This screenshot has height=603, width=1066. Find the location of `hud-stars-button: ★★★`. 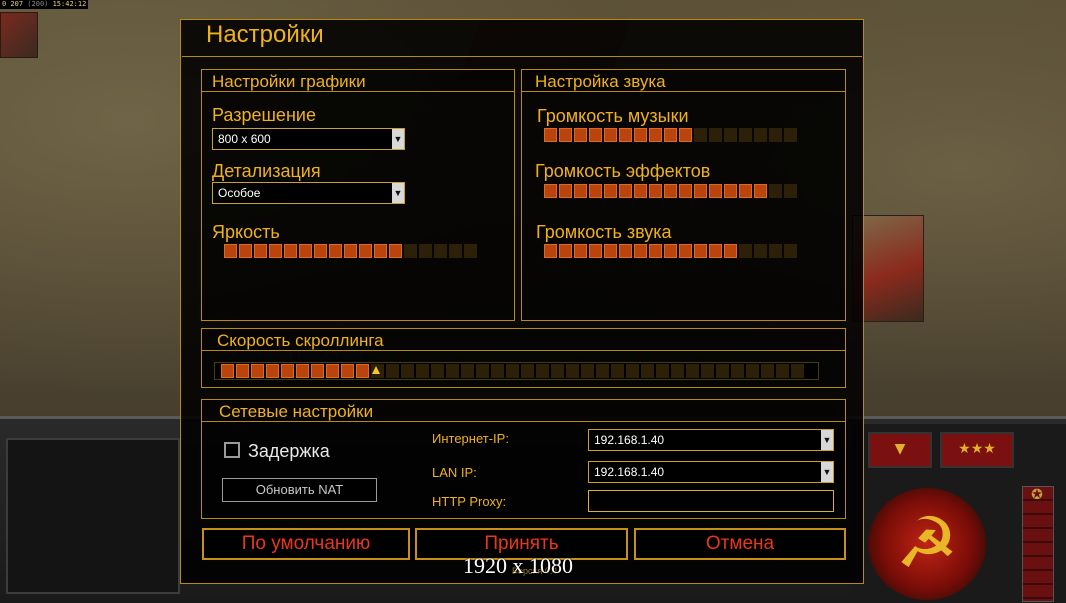

hud-stars-button: ★★★ is located at coordinates (977, 450).